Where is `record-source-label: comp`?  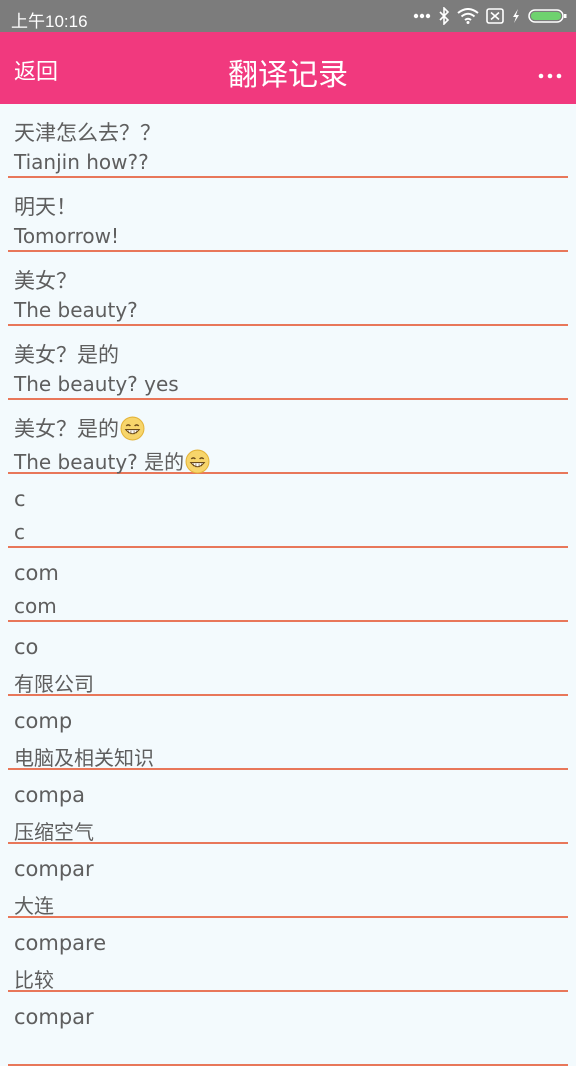 record-source-label: comp is located at coordinates (43, 721).